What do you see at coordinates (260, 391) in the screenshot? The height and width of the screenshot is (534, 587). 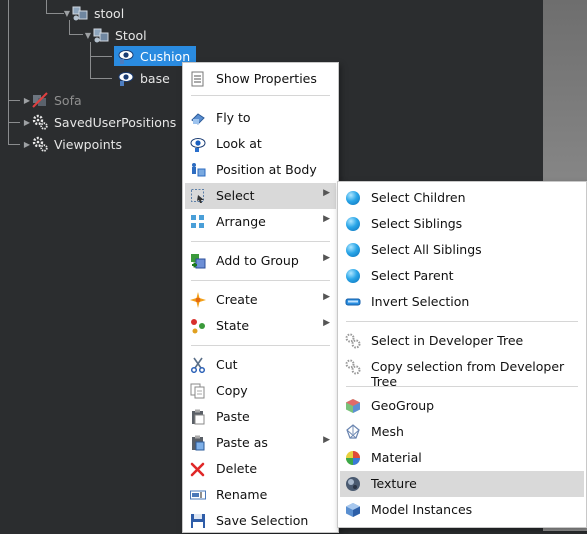 I see `menu-item-copy: Copy` at bounding box center [260, 391].